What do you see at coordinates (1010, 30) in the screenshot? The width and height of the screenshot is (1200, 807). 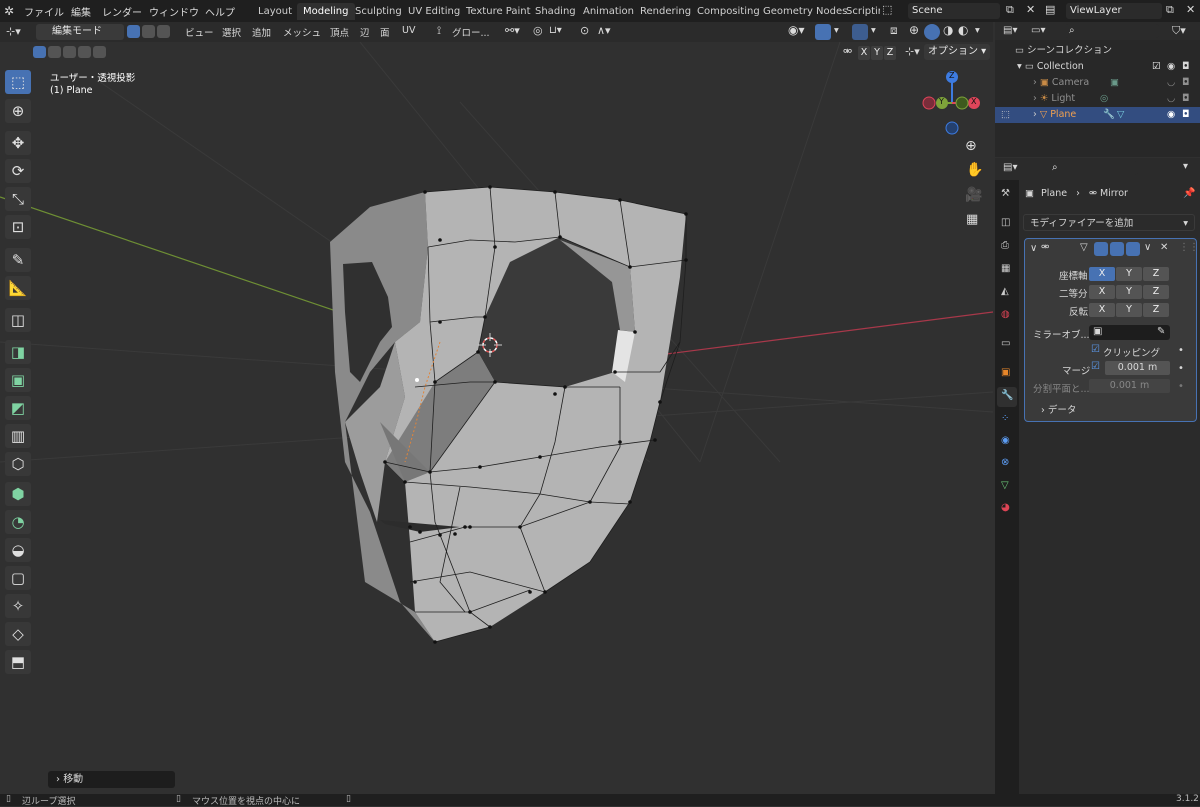 I see `outliner-editor-icon: ▤▾` at bounding box center [1010, 30].